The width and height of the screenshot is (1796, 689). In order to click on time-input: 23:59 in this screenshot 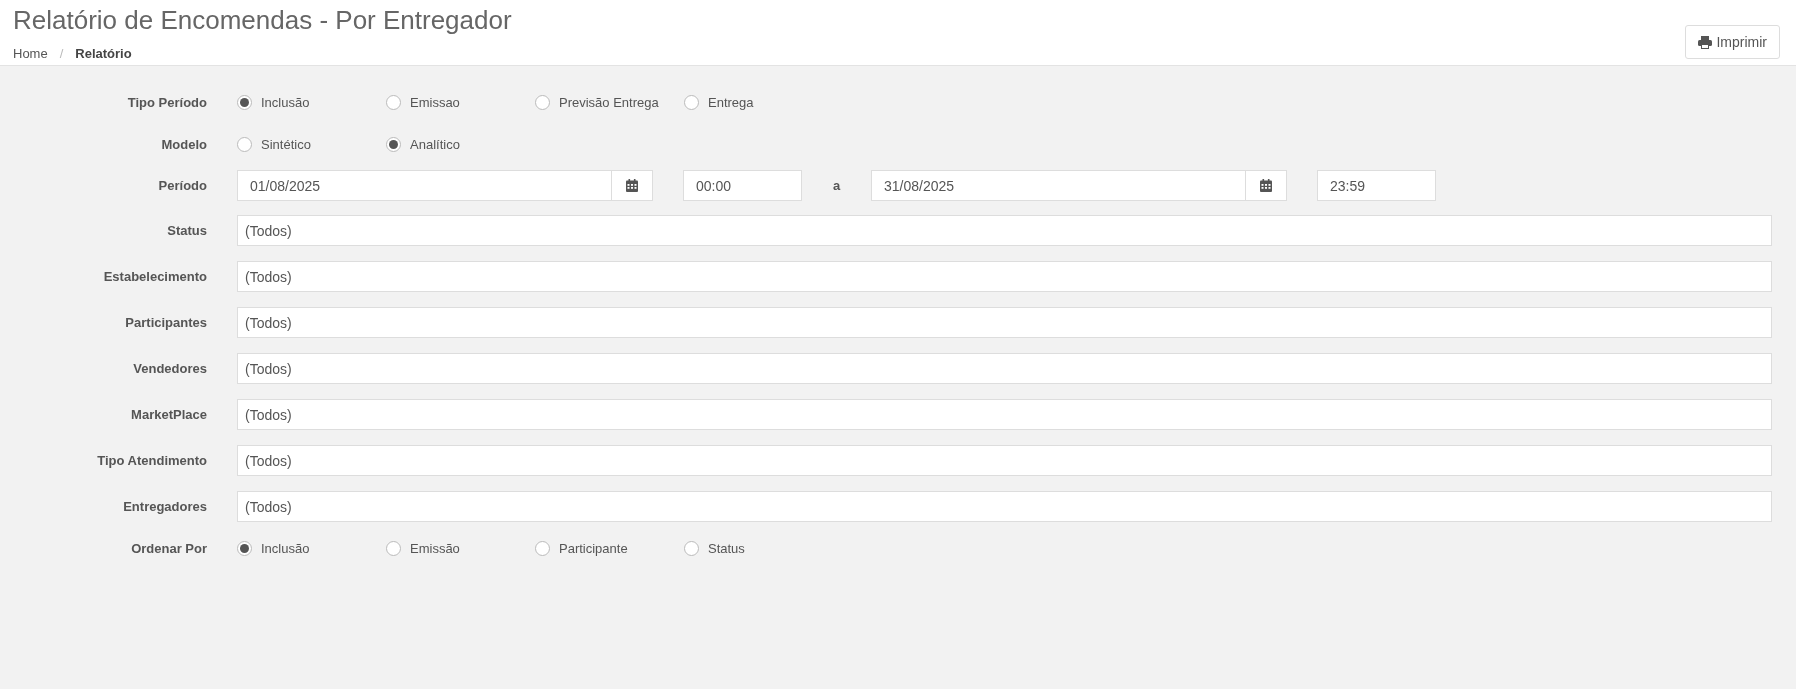, I will do `click(1376, 185)`.